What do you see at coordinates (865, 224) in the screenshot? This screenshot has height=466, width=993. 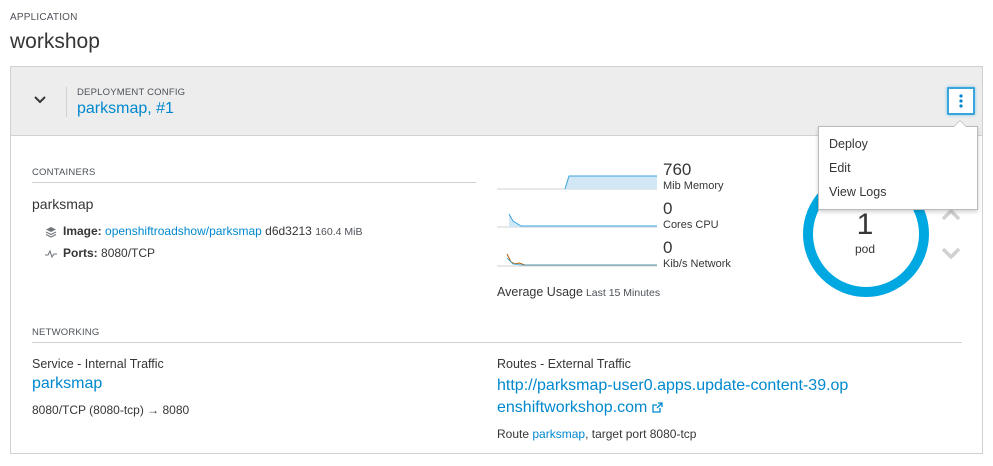 I see `pod-count: 1` at bounding box center [865, 224].